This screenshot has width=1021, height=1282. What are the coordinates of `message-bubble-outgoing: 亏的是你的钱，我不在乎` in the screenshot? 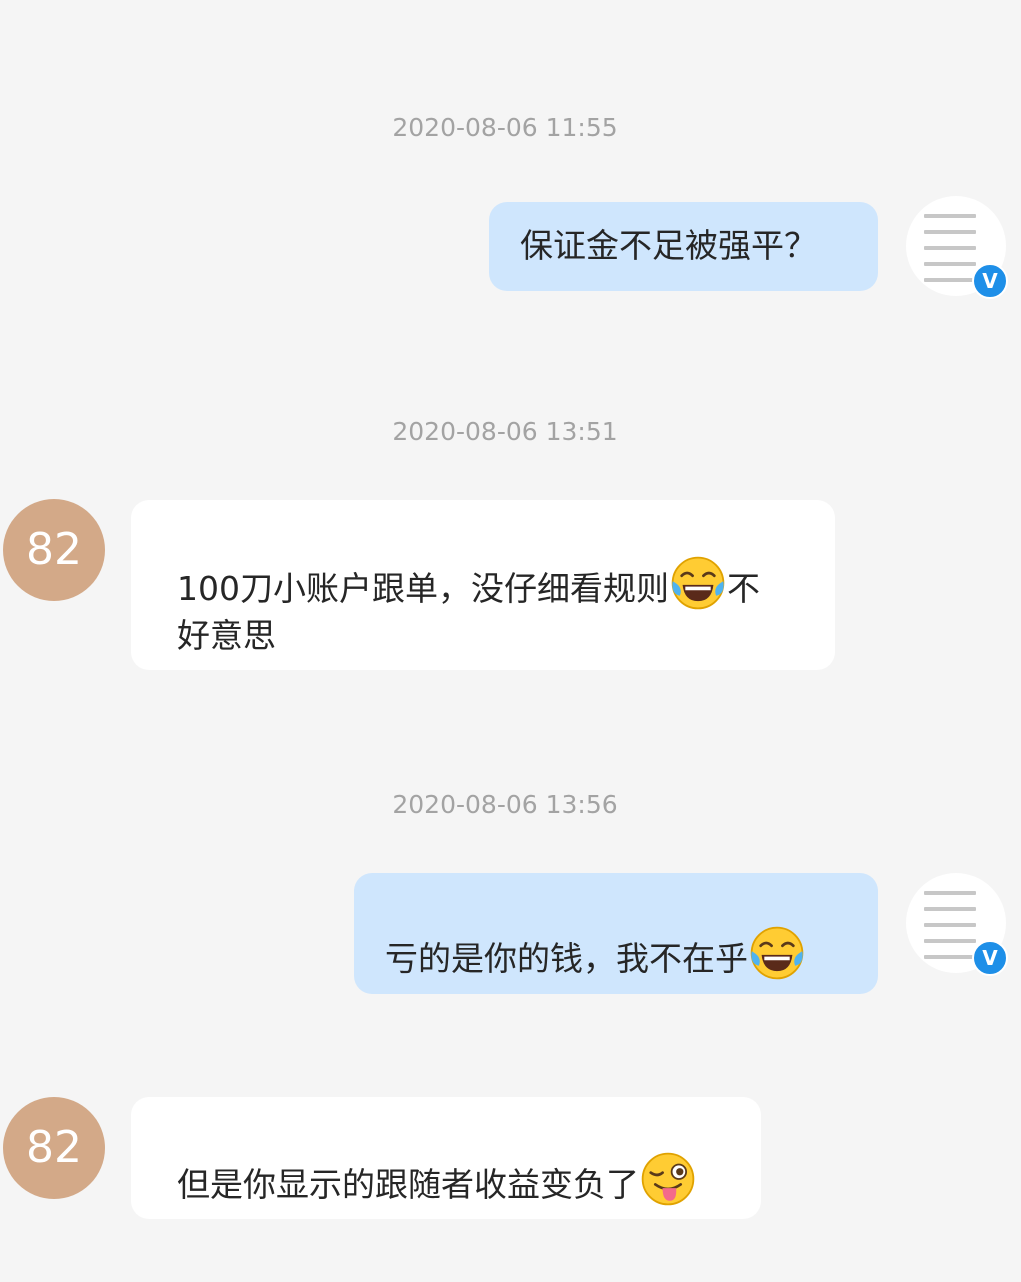 It's located at (616, 933).